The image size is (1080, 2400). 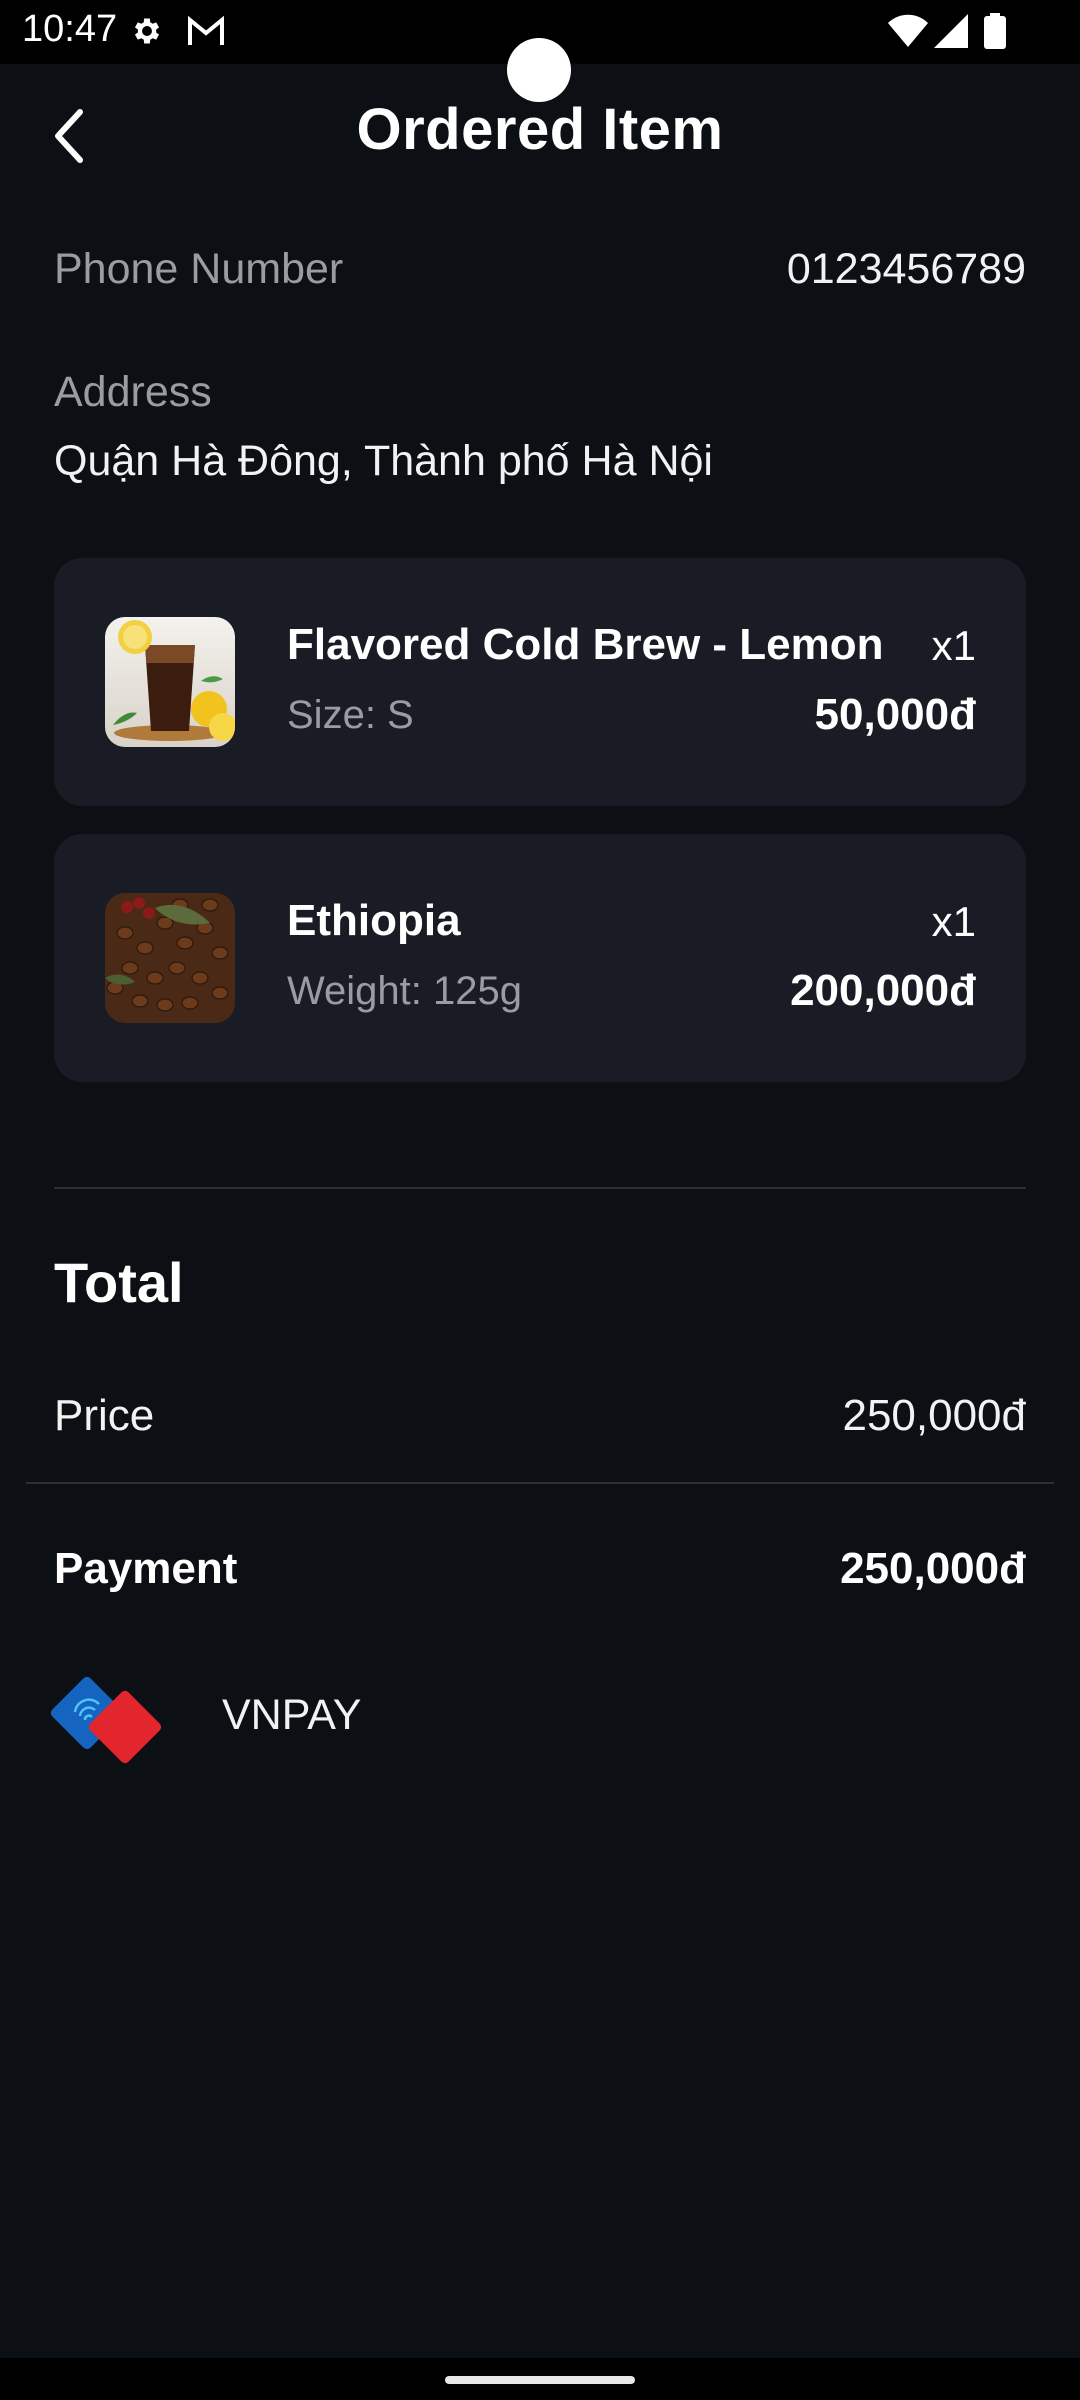 I want to click on vnpay-logo, so click(x=106, y=1720).